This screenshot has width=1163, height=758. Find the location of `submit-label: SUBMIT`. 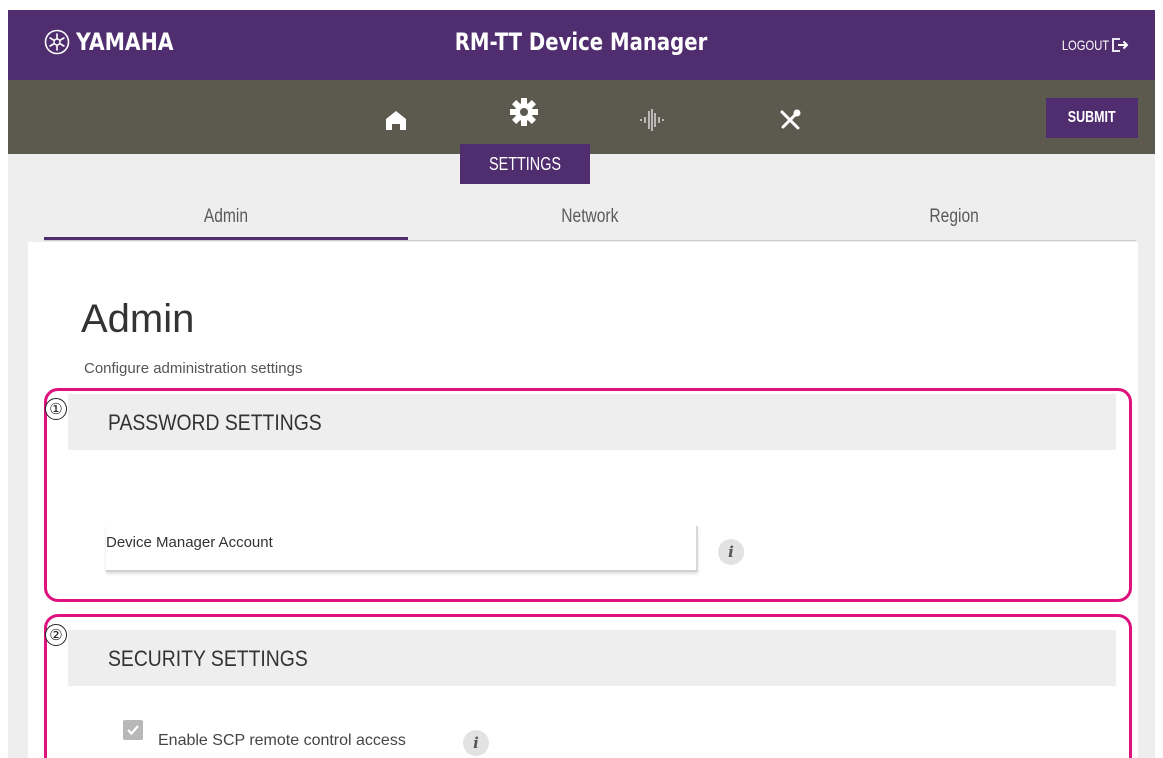

submit-label: SUBMIT is located at coordinates (1092, 117).